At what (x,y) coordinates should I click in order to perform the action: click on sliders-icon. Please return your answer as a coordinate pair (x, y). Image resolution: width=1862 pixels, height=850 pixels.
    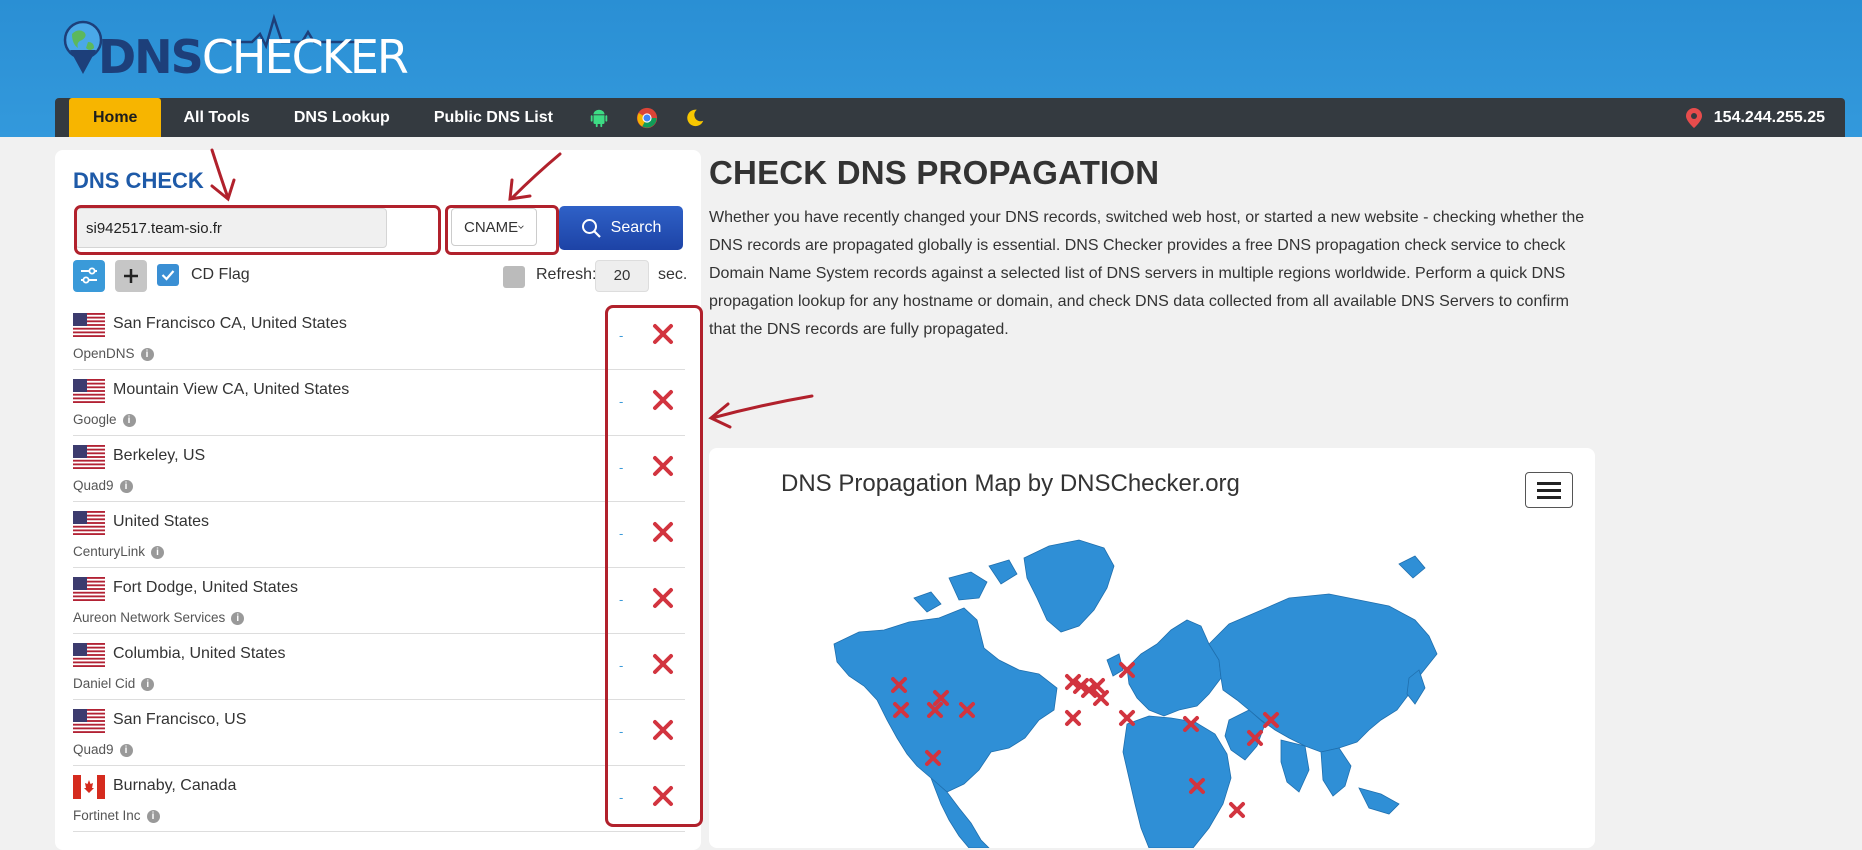
    Looking at the image, I should click on (89, 275).